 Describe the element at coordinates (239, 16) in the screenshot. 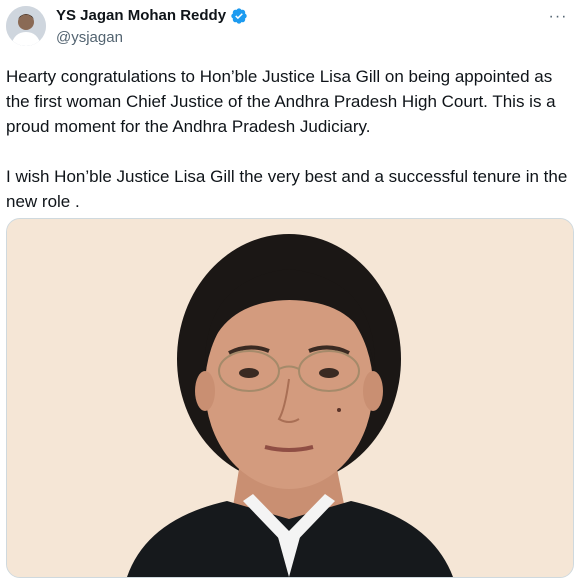

I see `verified-badge-icon` at that location.